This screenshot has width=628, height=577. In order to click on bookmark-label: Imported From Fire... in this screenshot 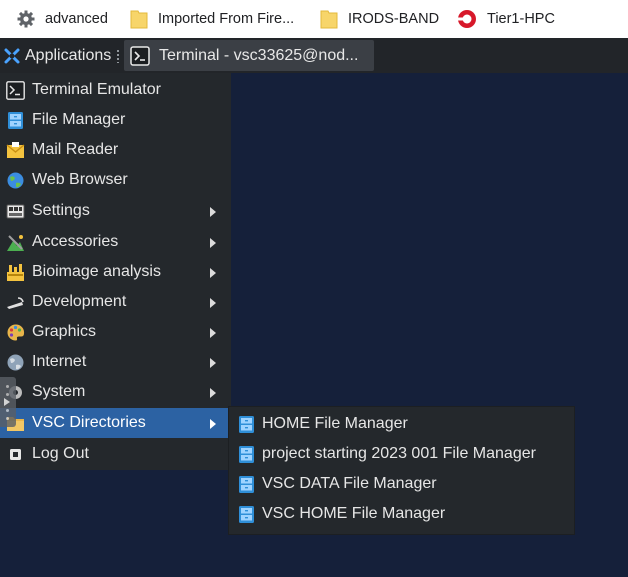, I will do `click(226, 19)`.